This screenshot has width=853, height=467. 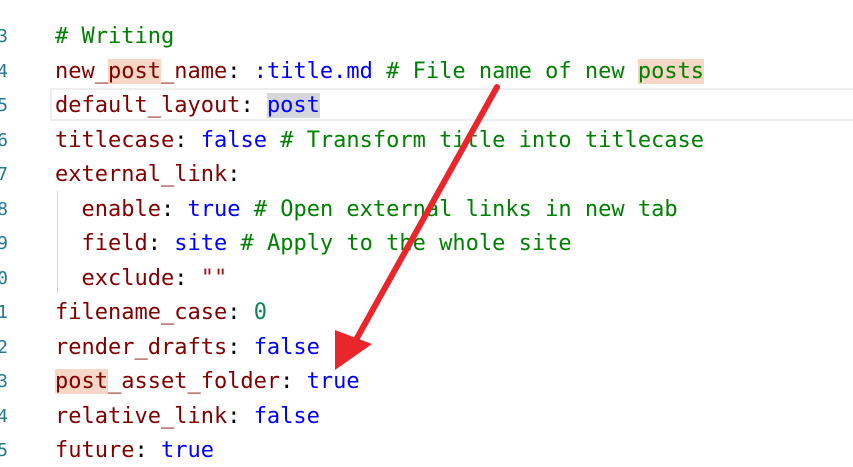 I want to click on code-line: render_drafts: false, so click(x=187, y=348).